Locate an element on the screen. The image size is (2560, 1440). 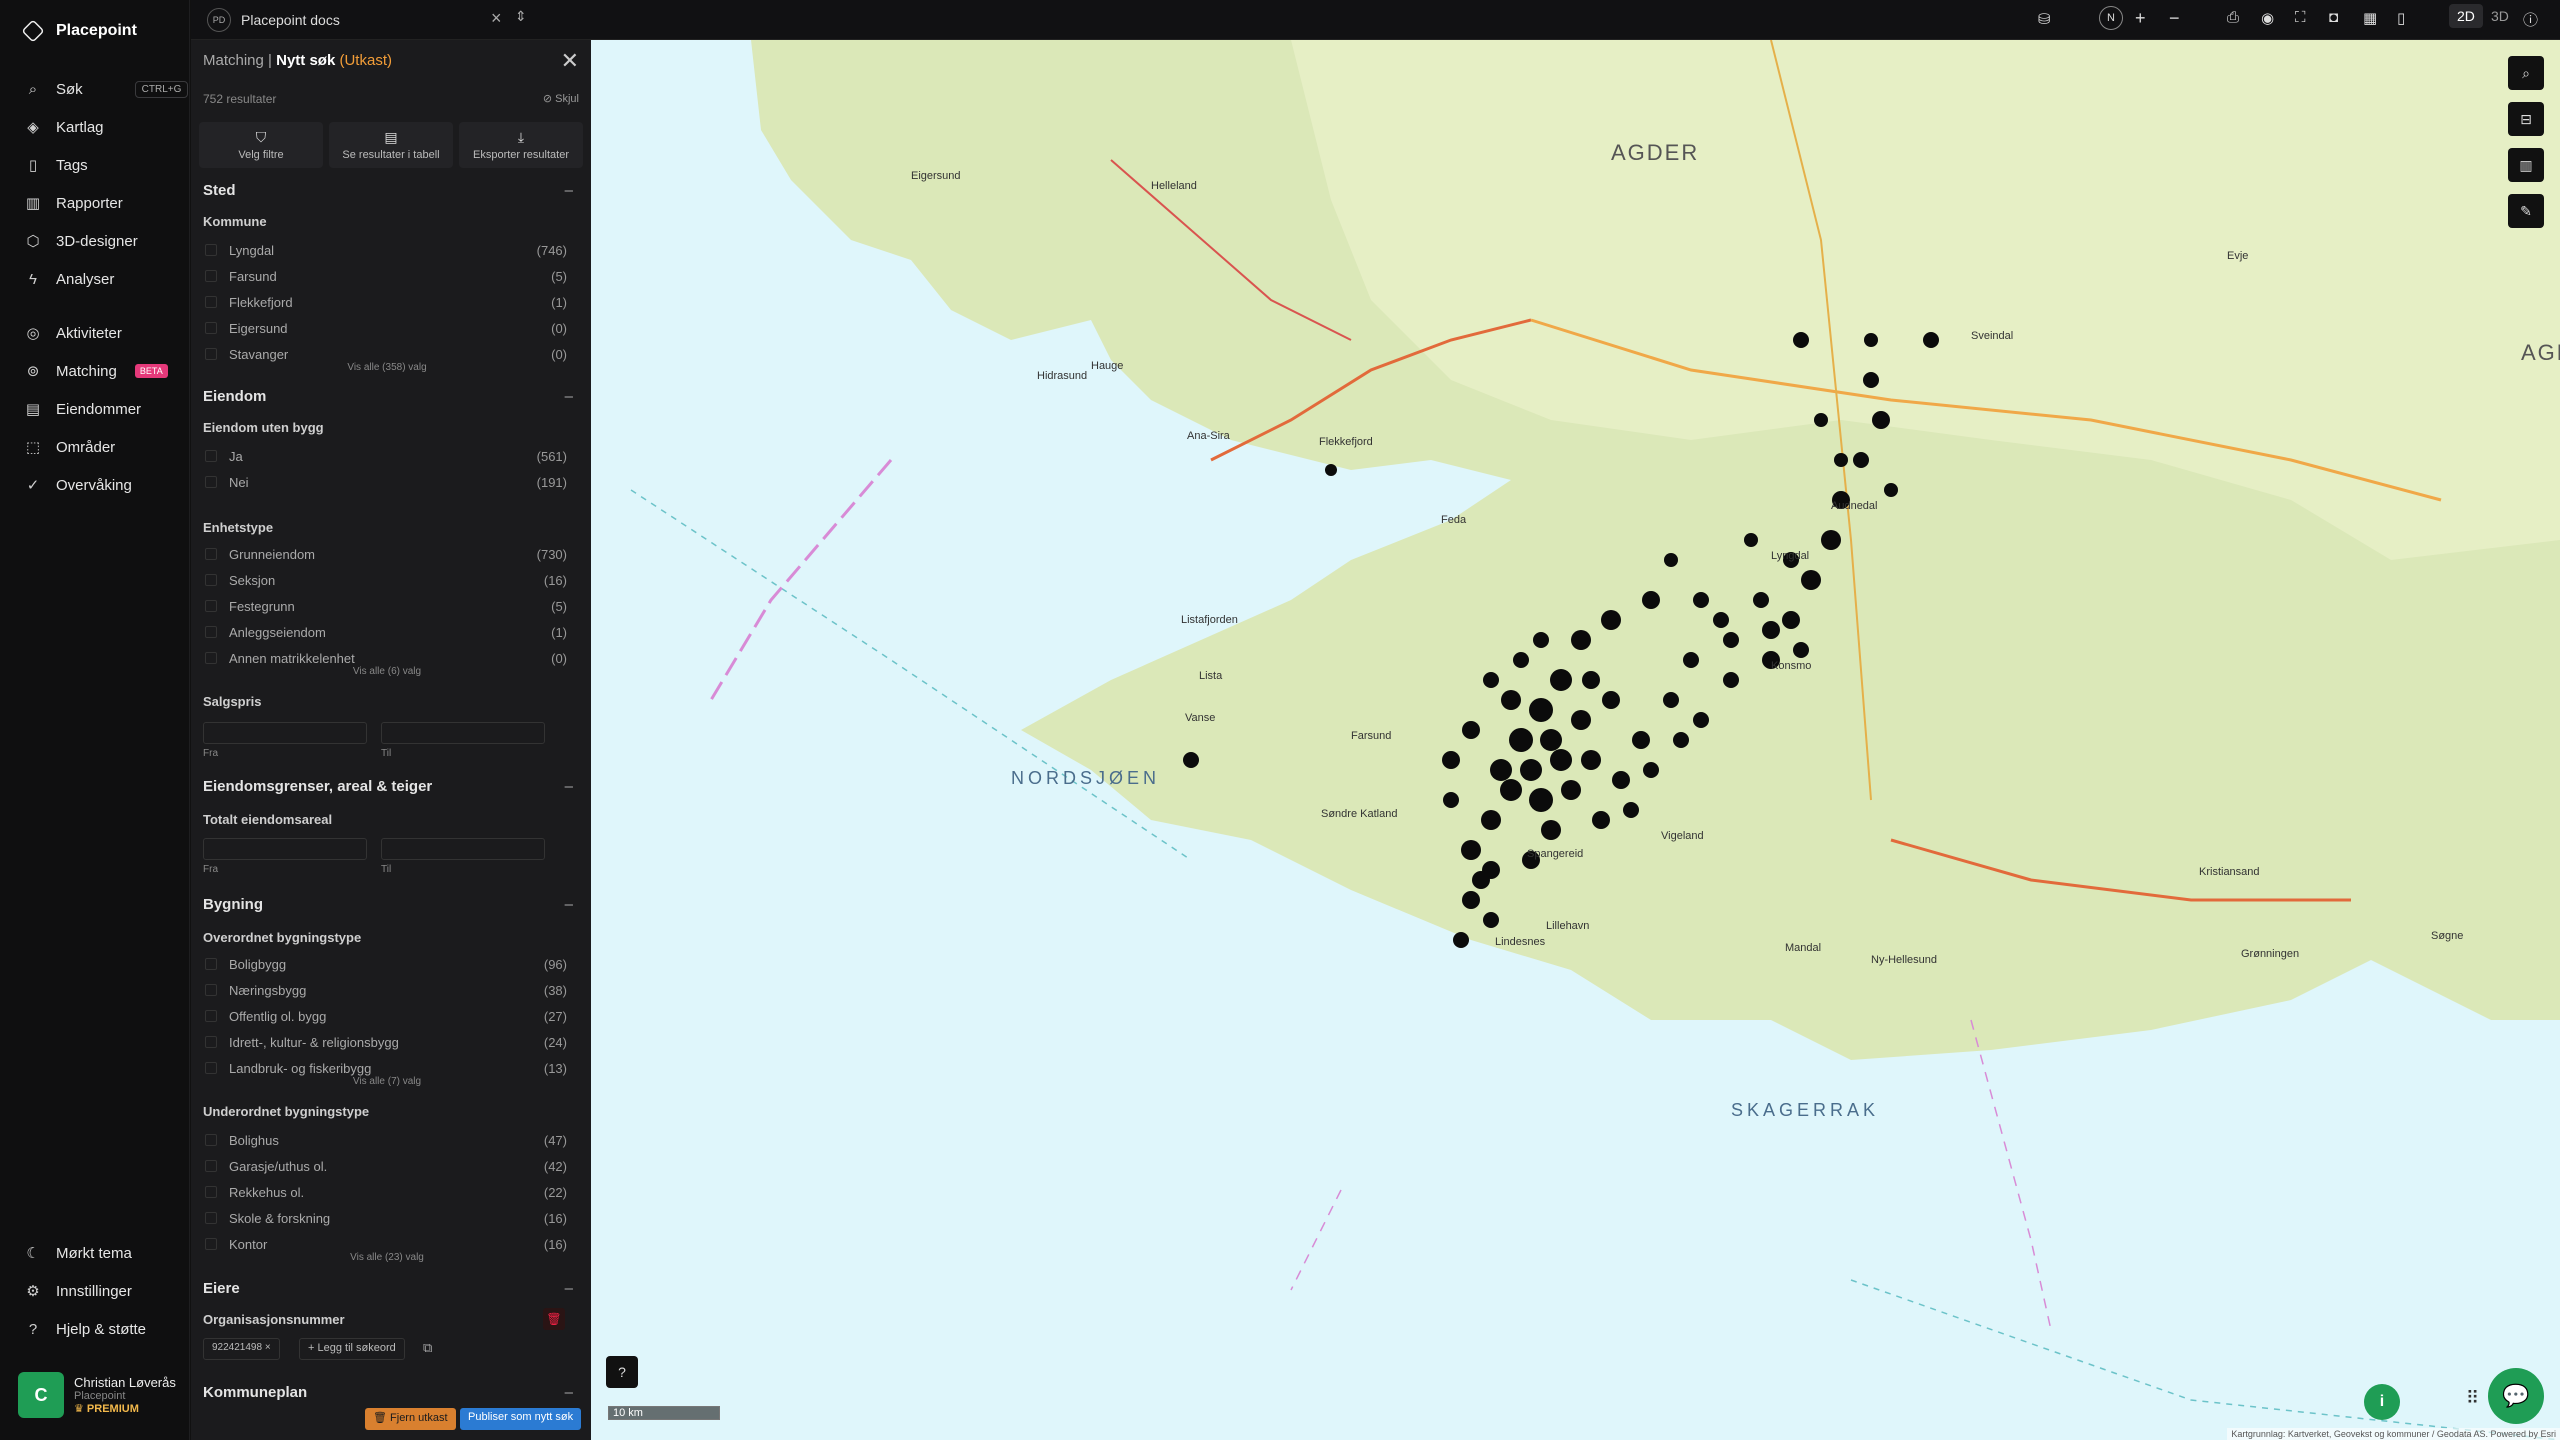
chevron-updown-icon: ⇕ is located at coordinates (521, 16).